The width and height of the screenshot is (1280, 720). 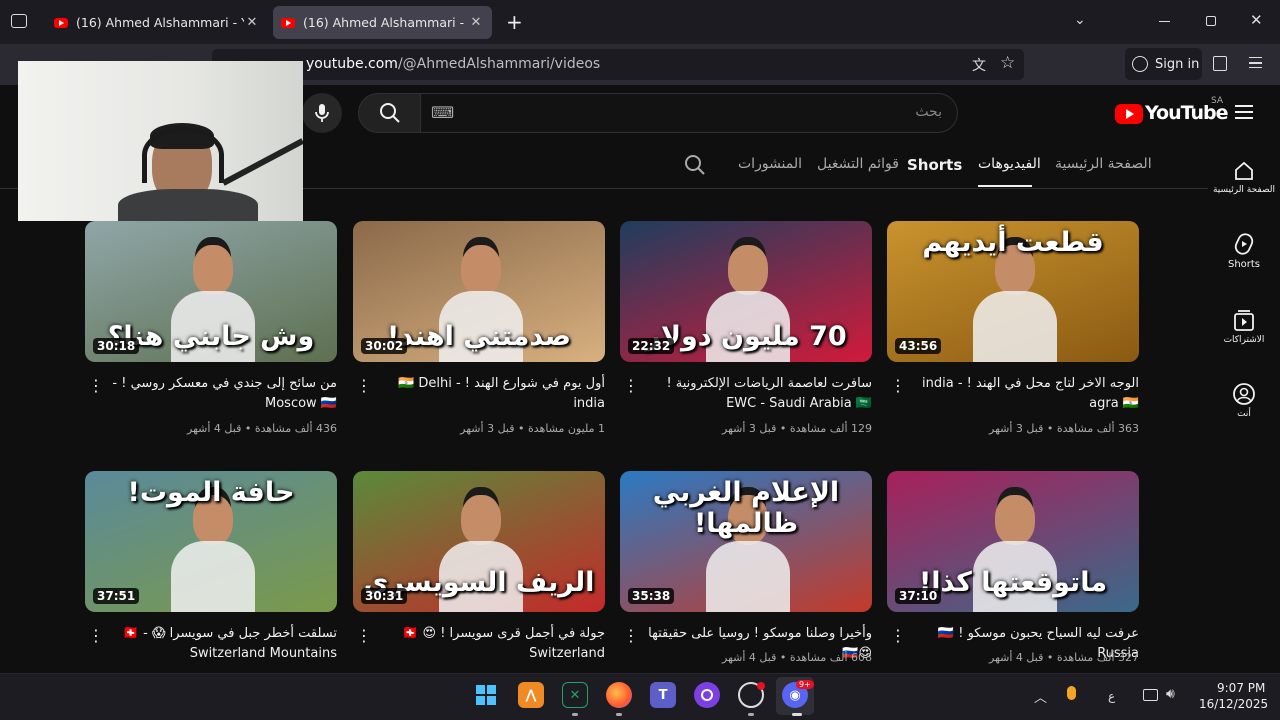 I want to click on tab-list-chevron-icon: ⌄, so click(x=1080, y=20).